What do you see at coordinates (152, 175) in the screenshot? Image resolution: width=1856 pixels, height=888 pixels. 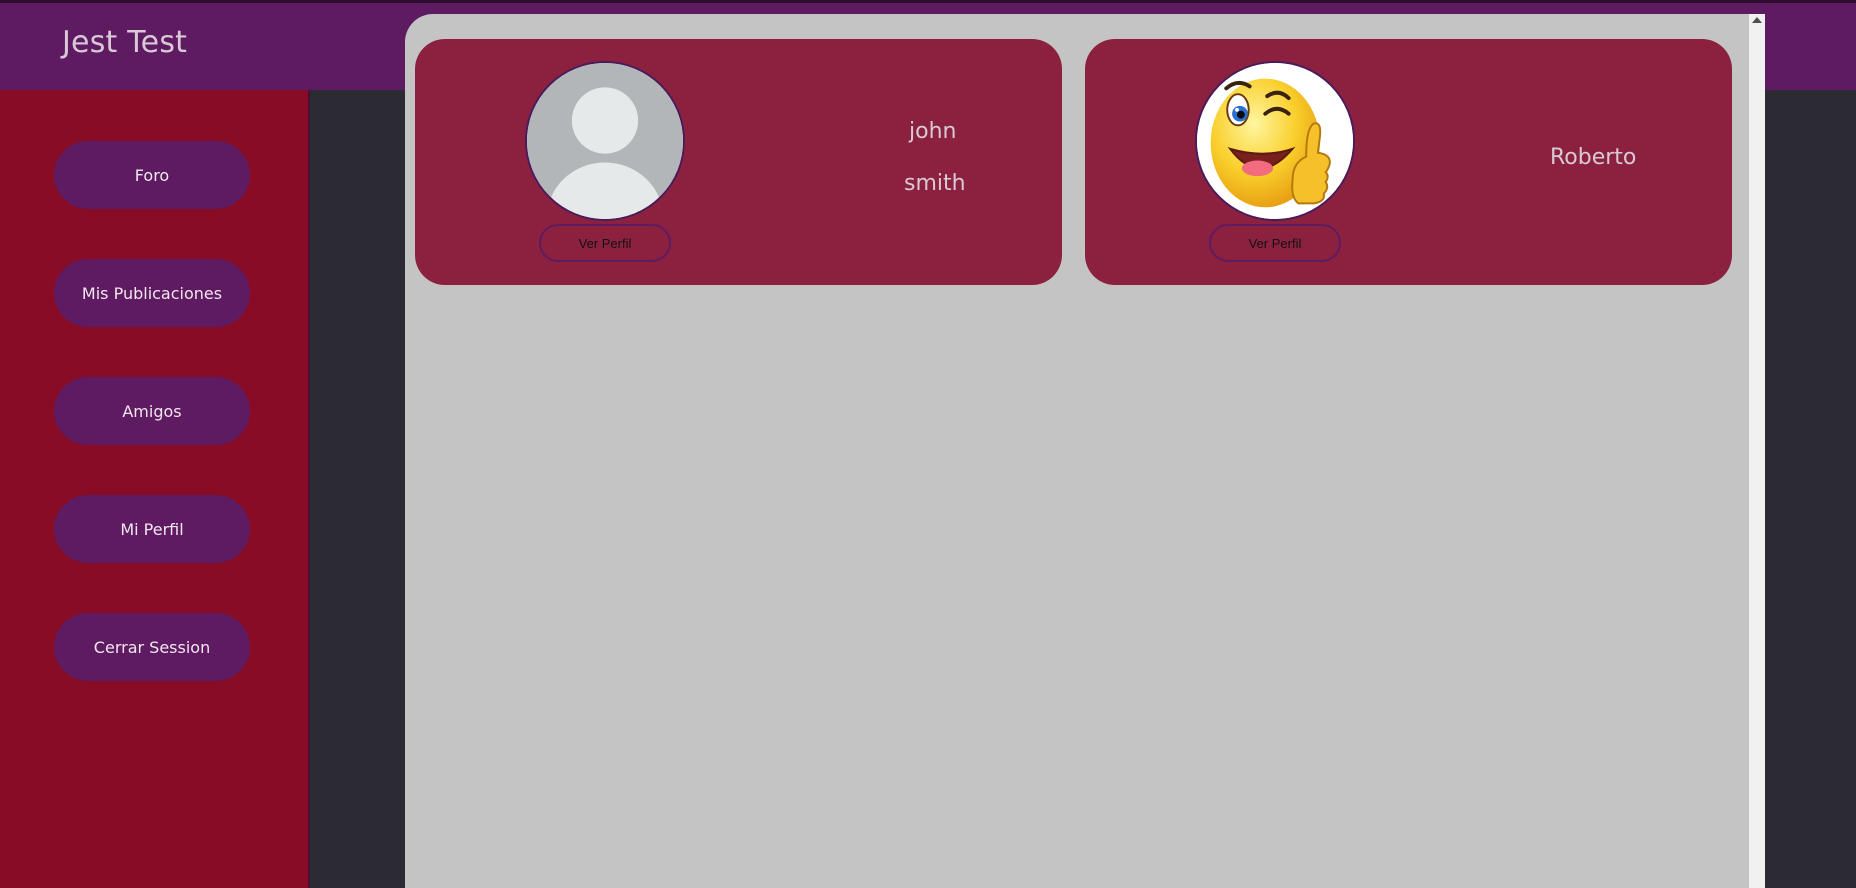 I see `nav-foro-button: Foro` at bounding box center [152, 175].